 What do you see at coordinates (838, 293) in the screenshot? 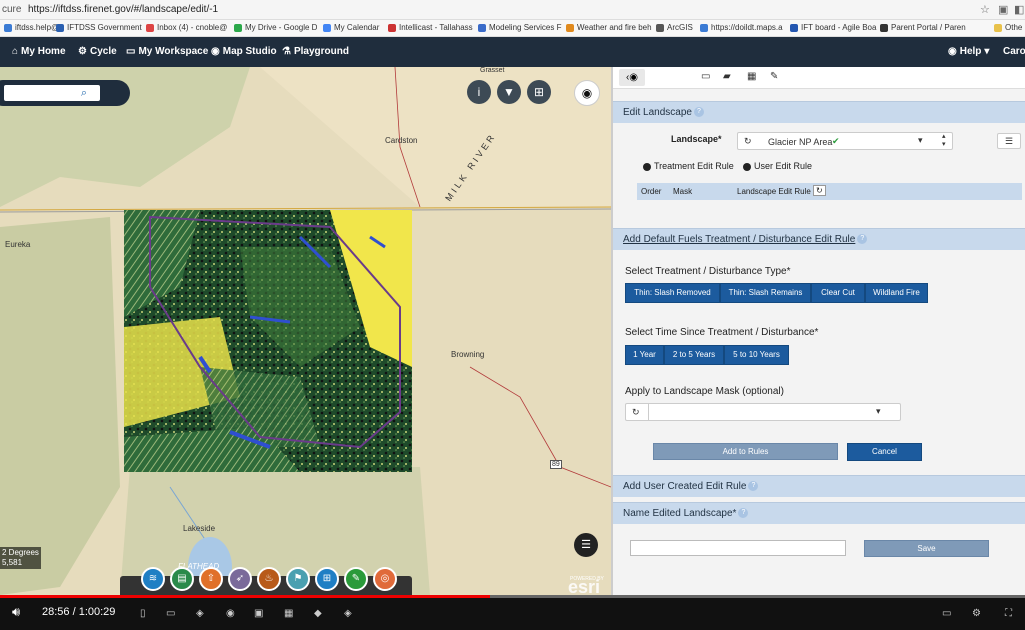
I see `clear-cut-button: Clear Cut` at bounding box center [838, 293].